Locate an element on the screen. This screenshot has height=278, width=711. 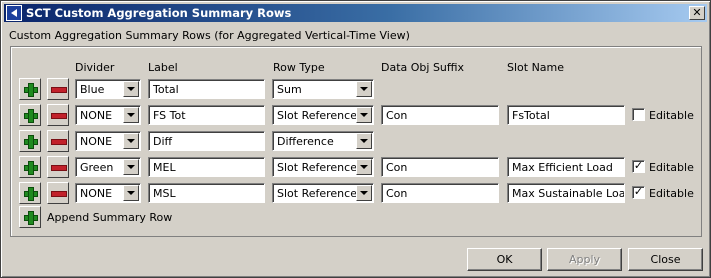
divider-value: Blue is located at coordinates (92, 89).